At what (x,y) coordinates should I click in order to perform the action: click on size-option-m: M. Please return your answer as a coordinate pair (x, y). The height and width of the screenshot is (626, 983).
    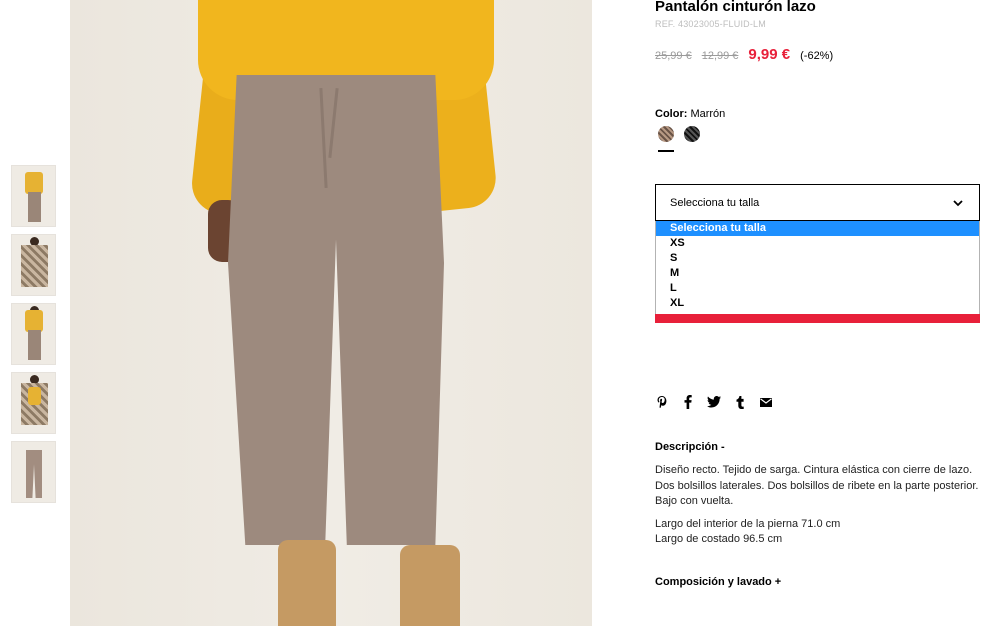
    Looking at the image, I should click on (817, 273).